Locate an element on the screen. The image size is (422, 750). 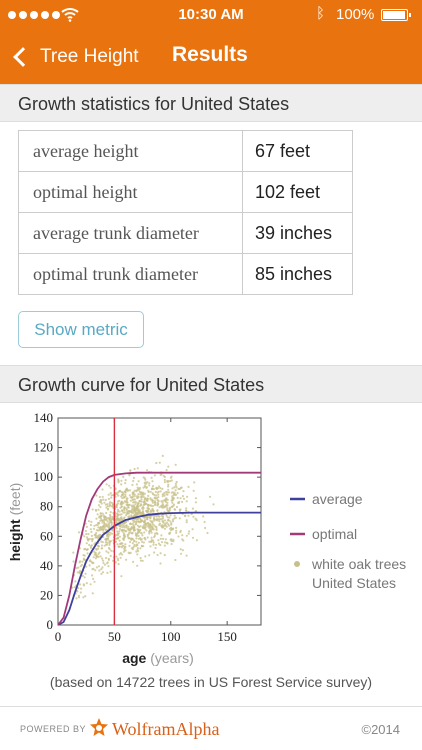
y-axis-label: height (feet) is located at coordinates (15, 522).